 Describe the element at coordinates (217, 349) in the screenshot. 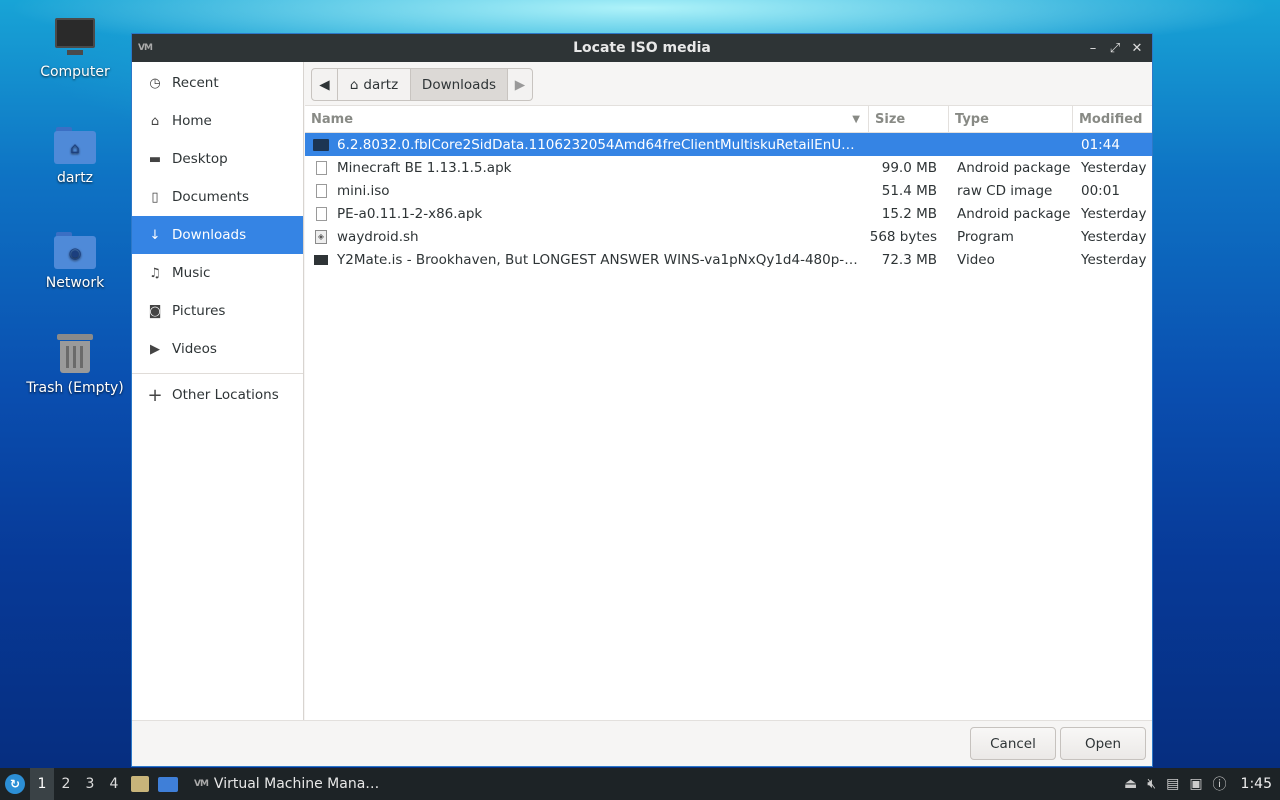

I see `sidebar-item-videos: ▶ Videos` at that location.